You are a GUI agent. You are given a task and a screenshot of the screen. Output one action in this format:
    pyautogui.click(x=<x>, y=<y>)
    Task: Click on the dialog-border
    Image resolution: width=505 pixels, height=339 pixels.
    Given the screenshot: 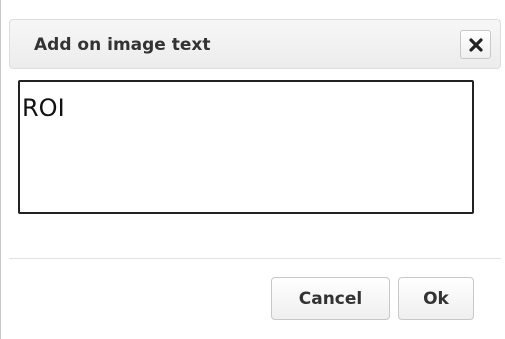 What is the action you would take?
    pyautogui.click(x=0, y=169)
    